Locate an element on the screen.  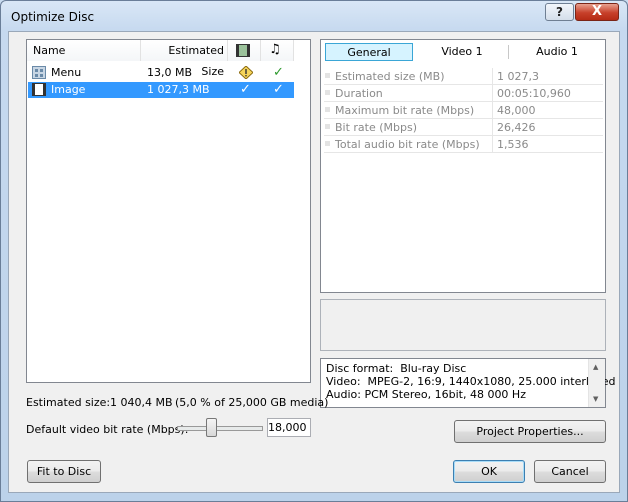
list-item-size: 13,0 MB is located at coordinates (170, 72).